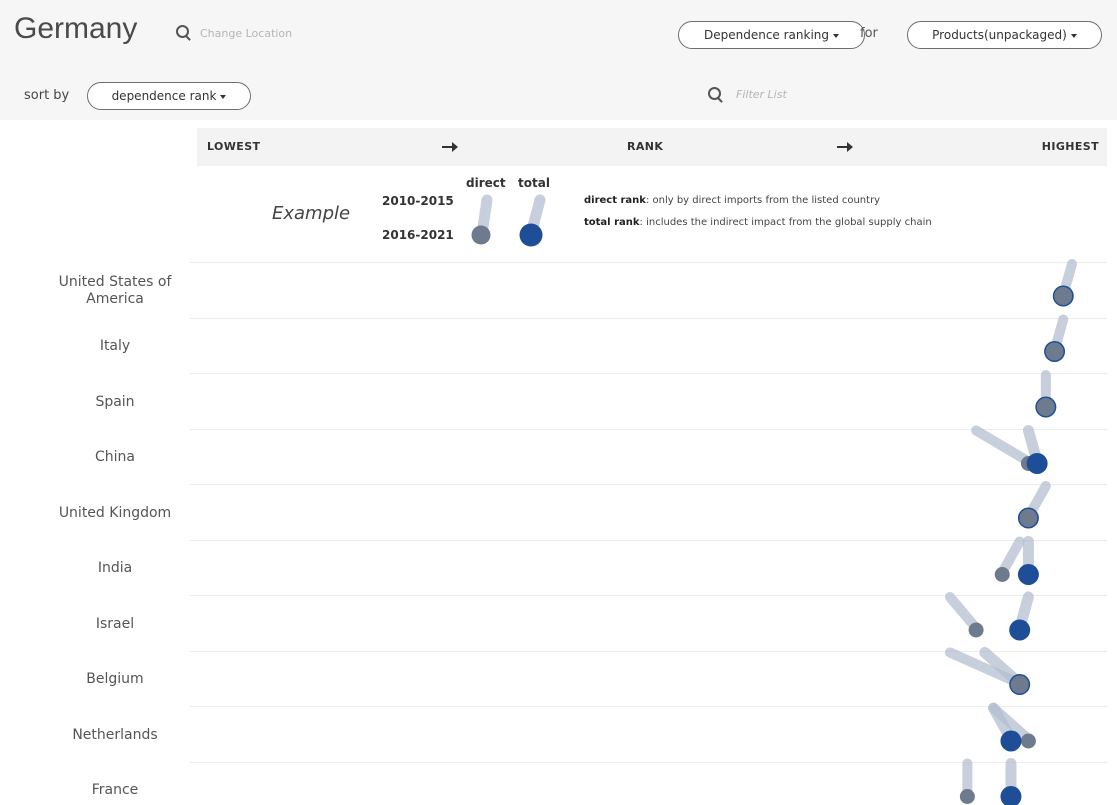 This screenshot has width=1117, height=805. I want to click on rank-axis-header: LOWEST RANK HIGHEST, so click(652, 147).